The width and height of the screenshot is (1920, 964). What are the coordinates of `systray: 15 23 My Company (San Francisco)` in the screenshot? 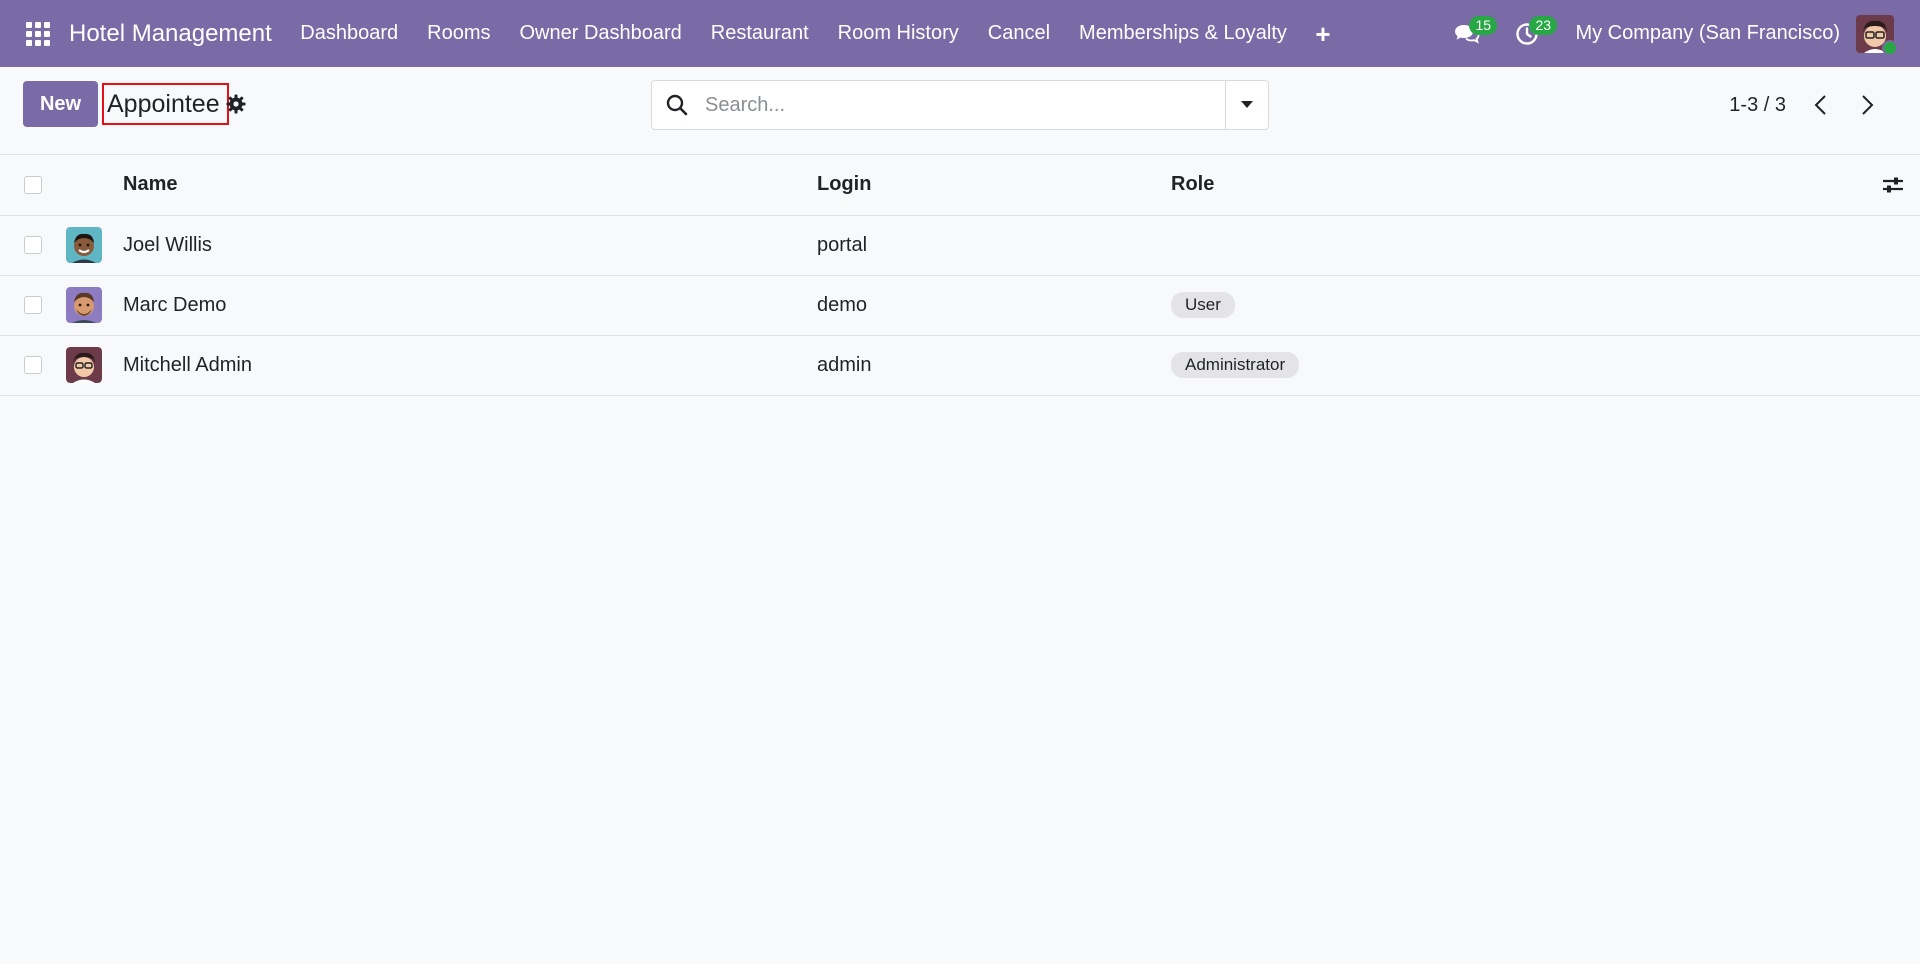 It's located at (1678, 33).